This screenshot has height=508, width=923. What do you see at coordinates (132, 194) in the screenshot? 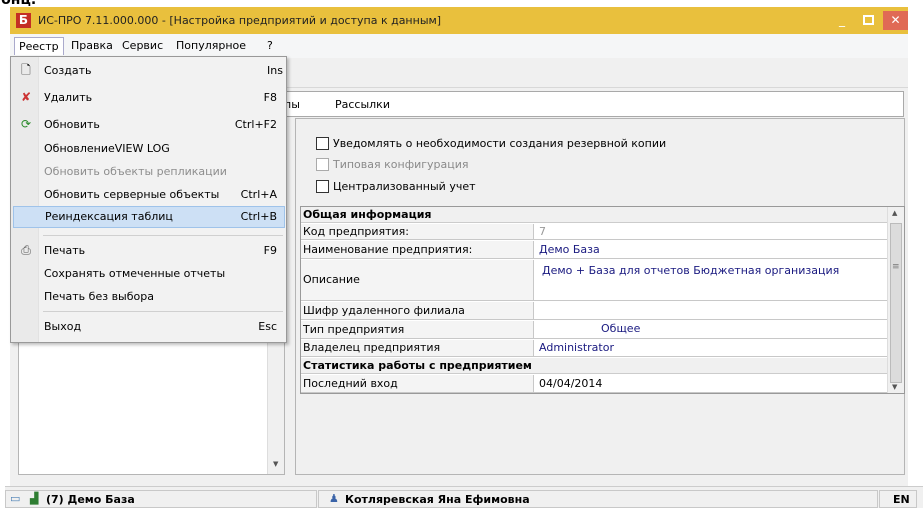
I see `menu-item-label: Обновить серверные объекты` at bounding box center [132, 194].